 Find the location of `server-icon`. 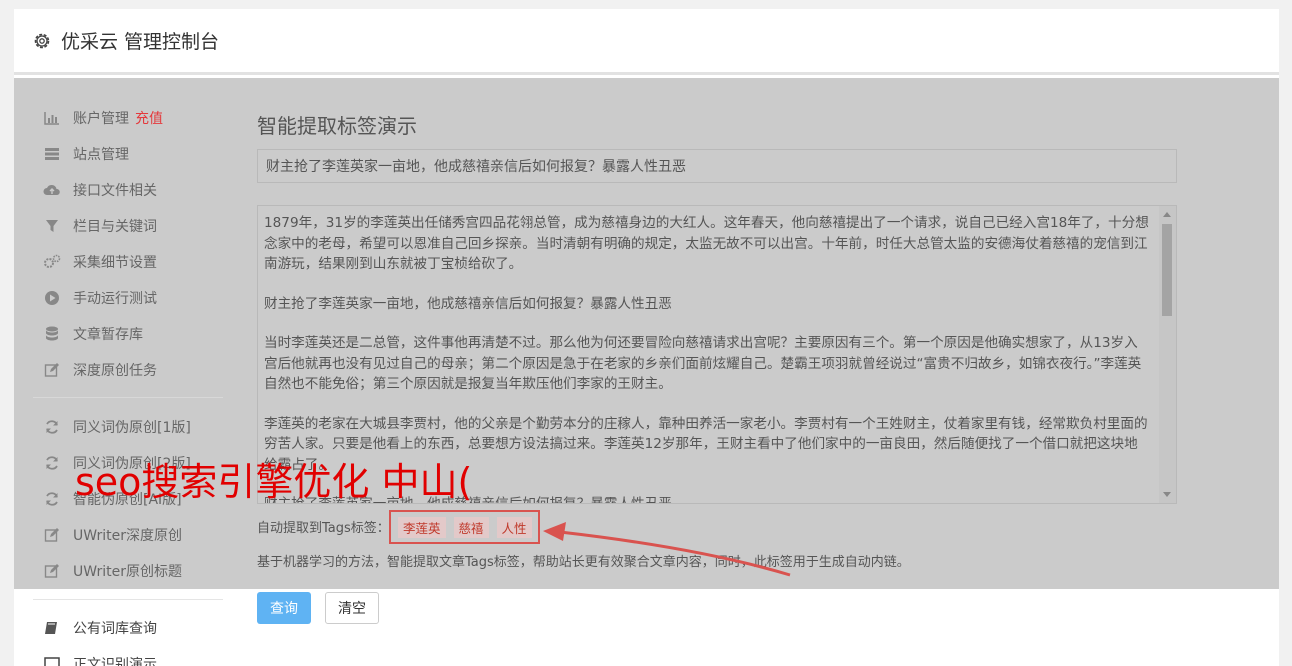

server-icon is located at coordinates (52, 154).